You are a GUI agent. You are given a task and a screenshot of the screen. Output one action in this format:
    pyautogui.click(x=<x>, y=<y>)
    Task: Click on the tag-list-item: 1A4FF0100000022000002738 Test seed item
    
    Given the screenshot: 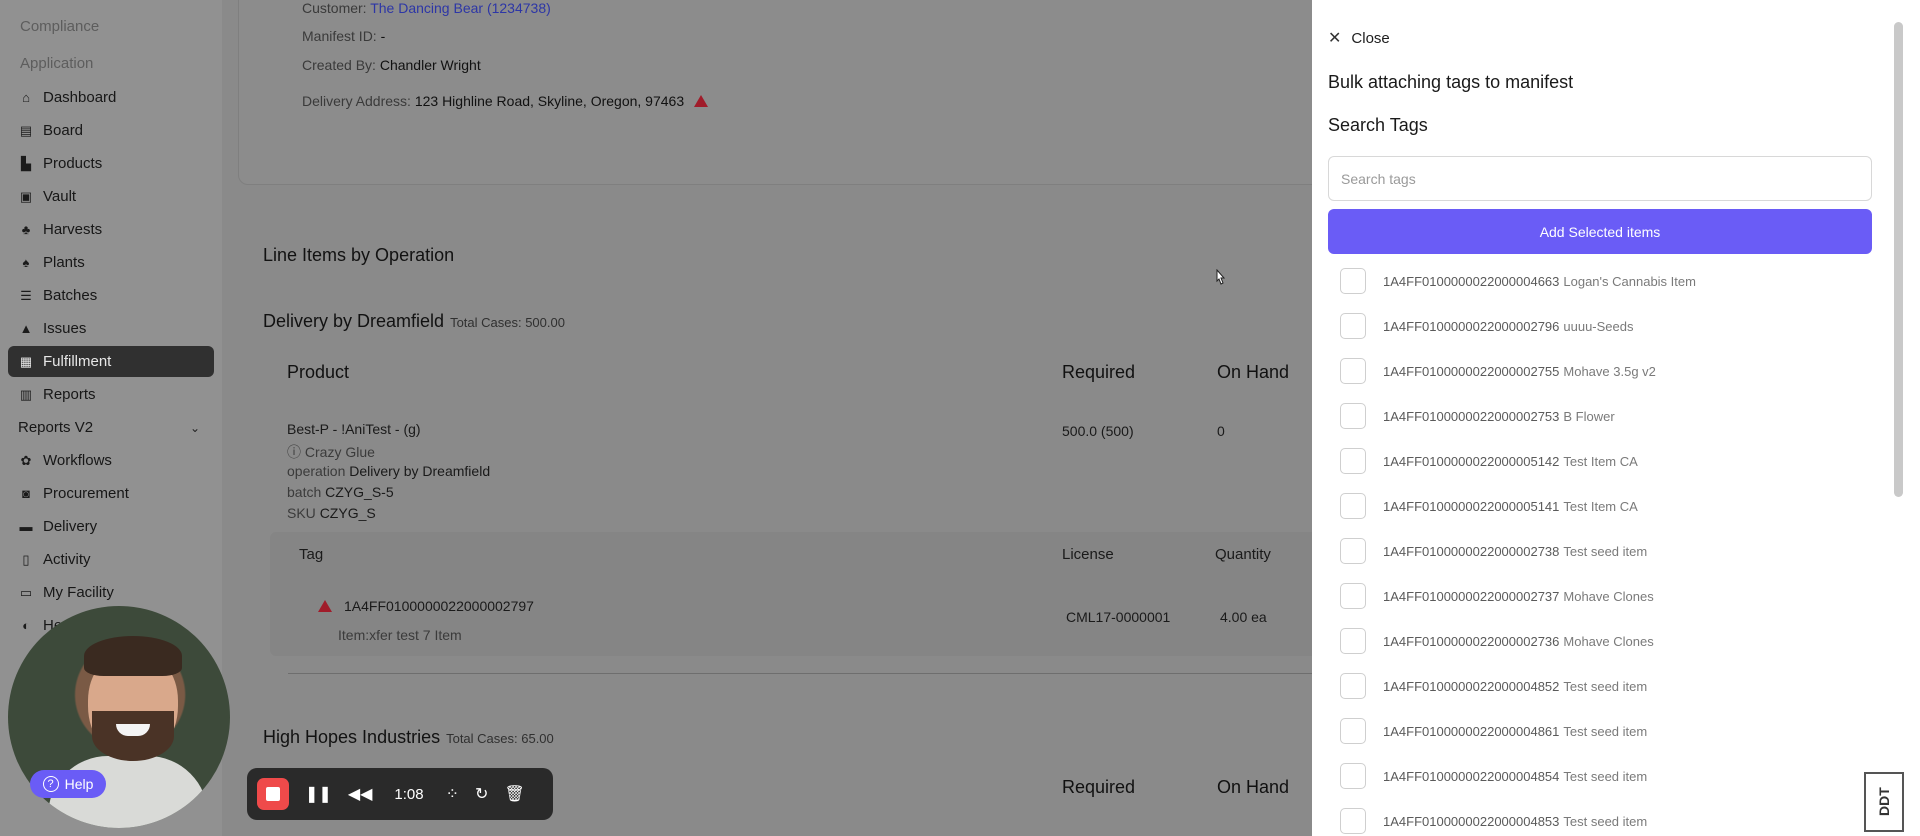 What is the action you would take?
    pyautogui.click(x=1493, y=551)
    